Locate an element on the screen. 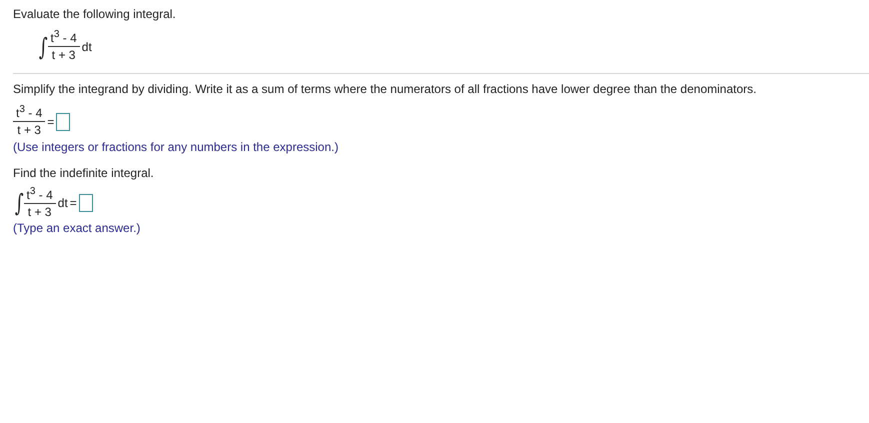  hint-text: (Type an exact answer.) is located at coordinates (77, 228).